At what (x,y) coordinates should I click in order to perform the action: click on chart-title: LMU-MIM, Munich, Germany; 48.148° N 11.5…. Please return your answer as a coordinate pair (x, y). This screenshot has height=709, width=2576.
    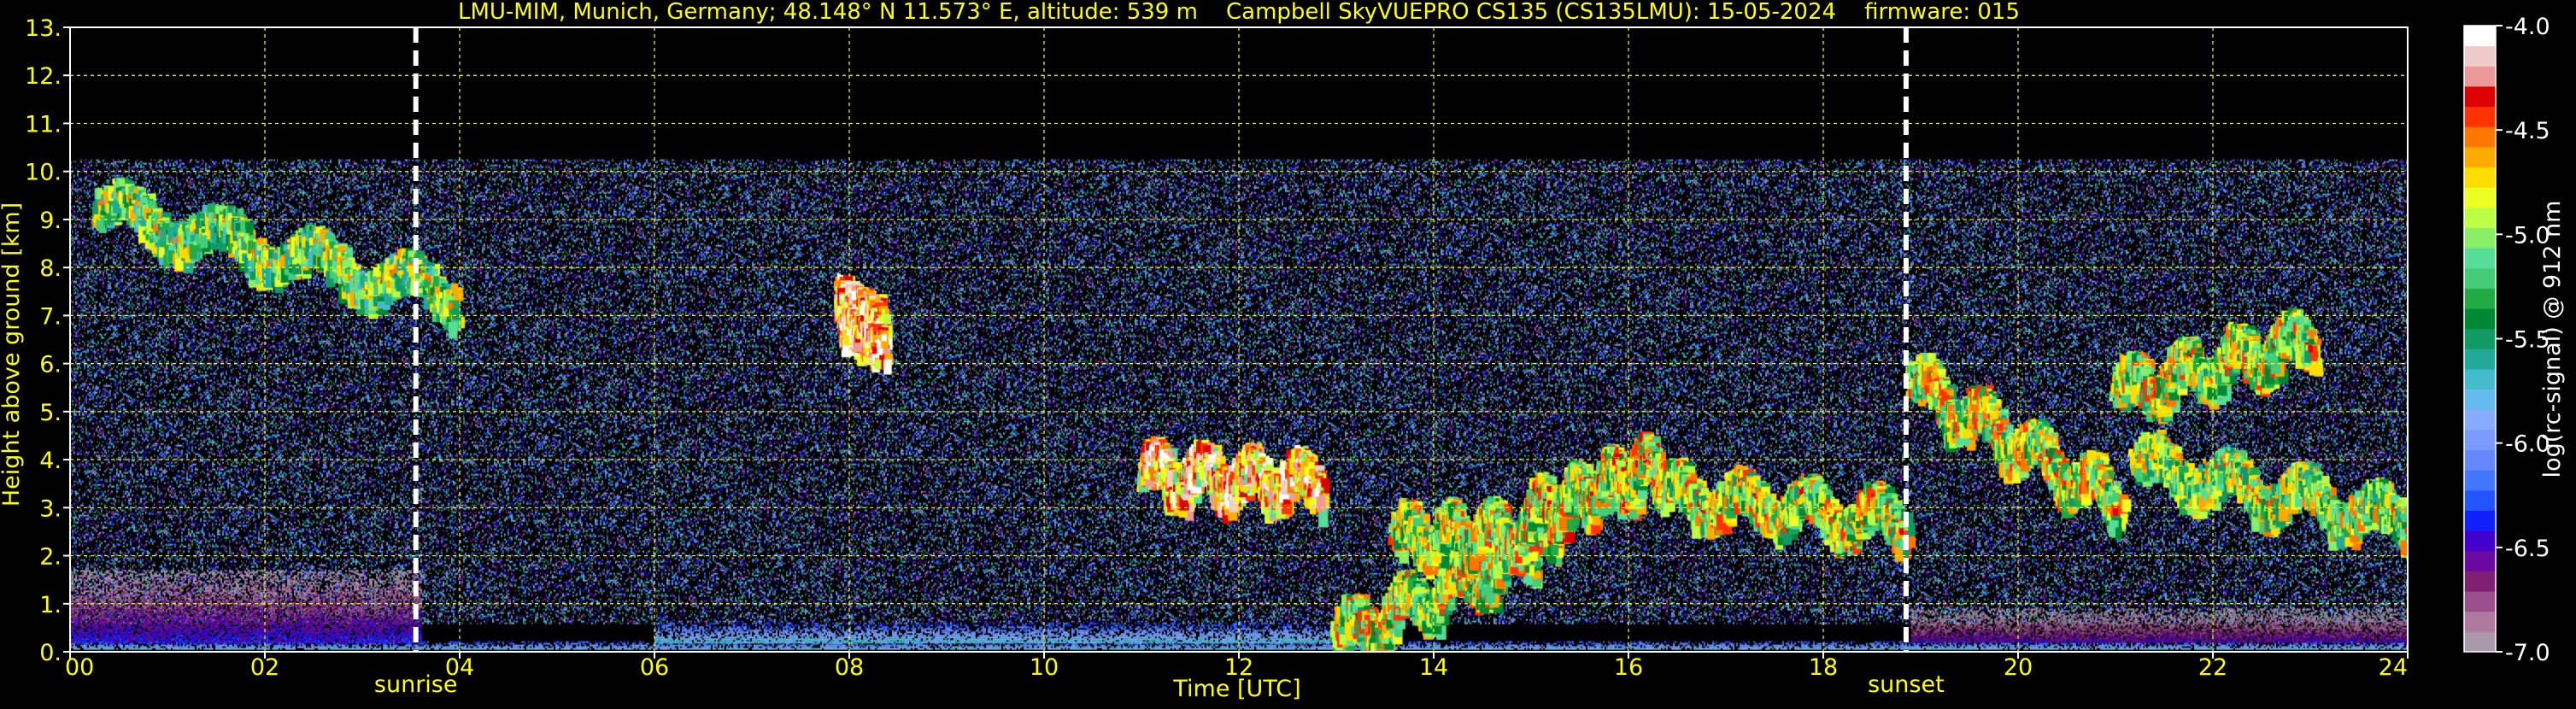
    Looking at the image, I should click on (1239, 12).